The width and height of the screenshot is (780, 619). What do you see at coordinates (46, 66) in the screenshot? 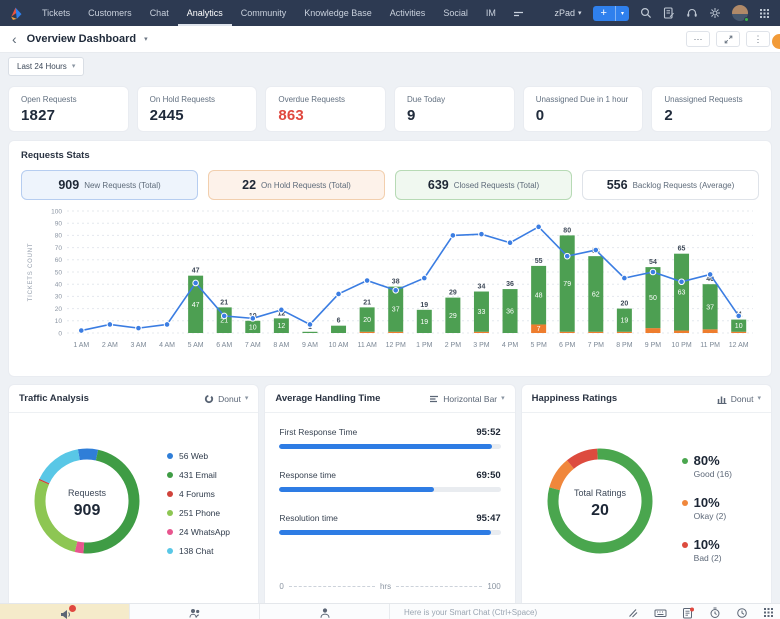
I see `time-range-filter: Last 24 Hours ▾` at bounding box center [46, 66].